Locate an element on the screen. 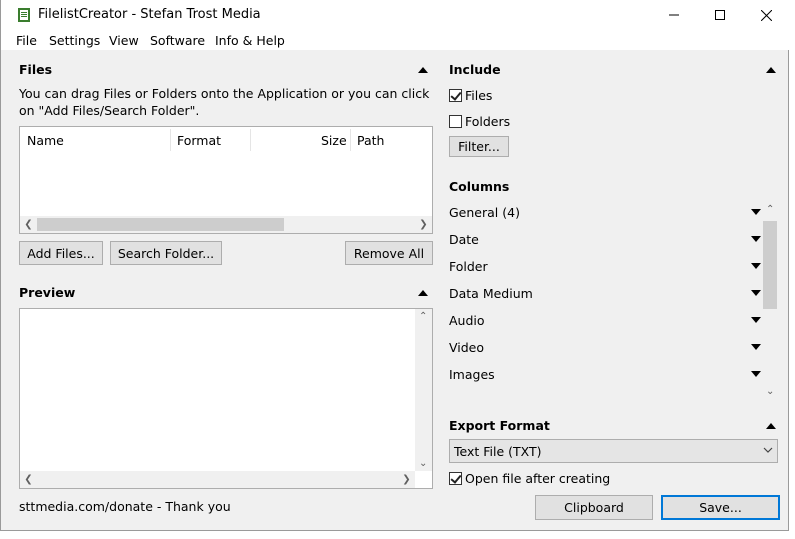 The width and height of the screenshot is (795, 539). app-icon is located at coordinates (24, 15).